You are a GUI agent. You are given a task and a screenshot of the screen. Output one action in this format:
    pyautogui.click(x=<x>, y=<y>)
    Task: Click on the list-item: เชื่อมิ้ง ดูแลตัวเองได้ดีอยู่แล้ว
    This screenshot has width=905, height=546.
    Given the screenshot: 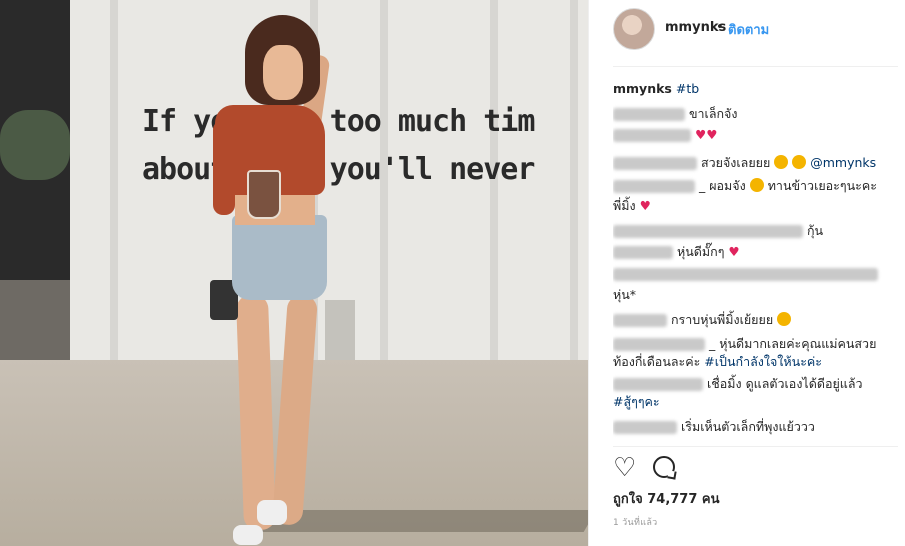 What is the action you would take?
    pyautogui.click(x=738, y=384)
    